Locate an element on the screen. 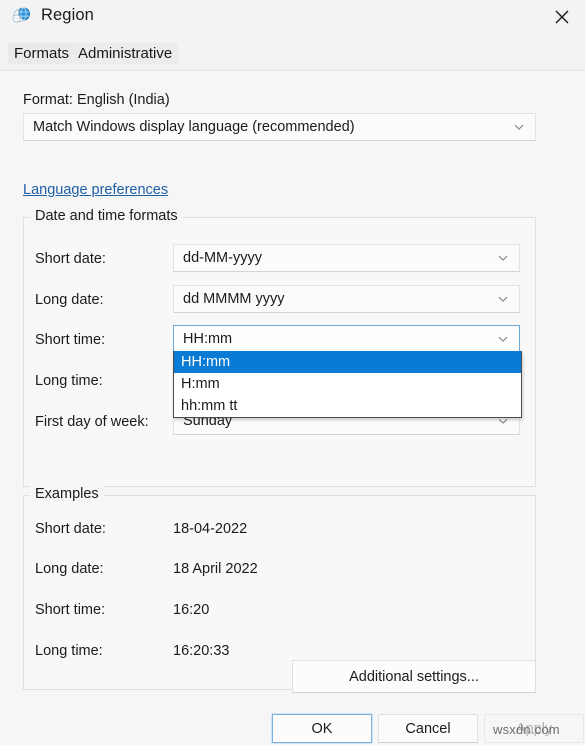  language-preferences-link: Language preferences is located at coordinates (95, 190).